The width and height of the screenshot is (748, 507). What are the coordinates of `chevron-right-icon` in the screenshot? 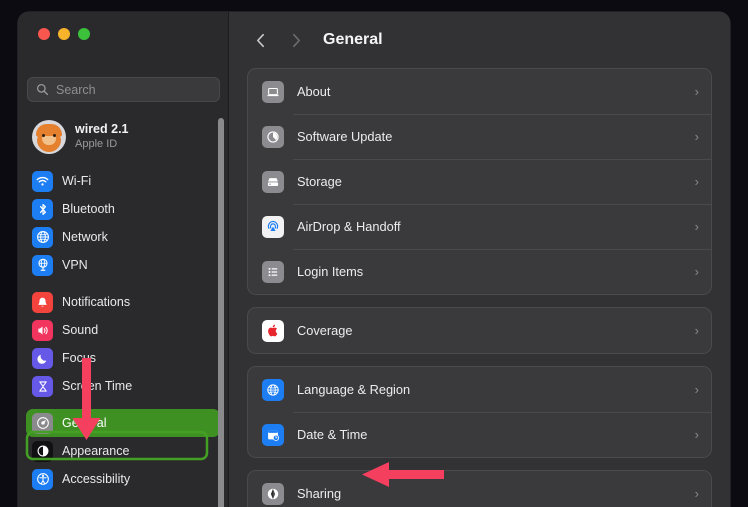 It's located at (296, 40).